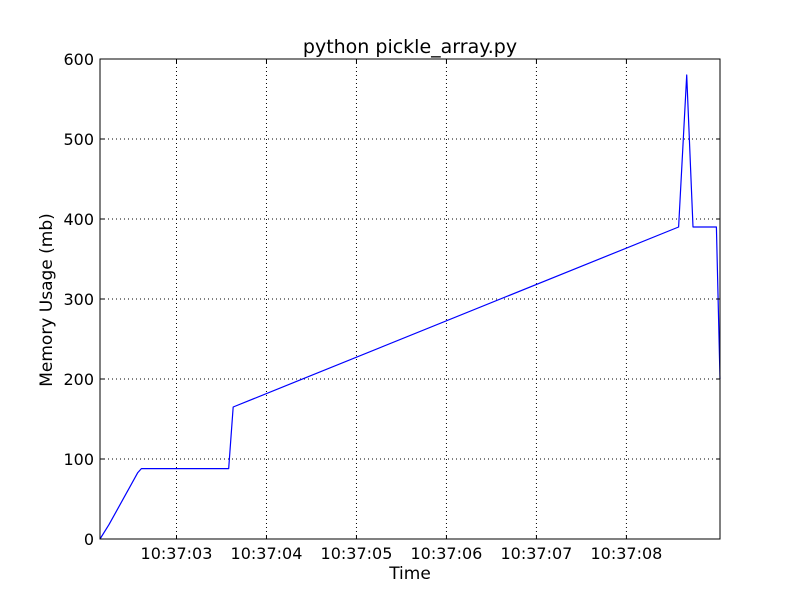 This screenshot has width=800, height=600. Describe the element at coordinates (89, 539) in the screenshot. I see `y-tick-label: 0` at that location.